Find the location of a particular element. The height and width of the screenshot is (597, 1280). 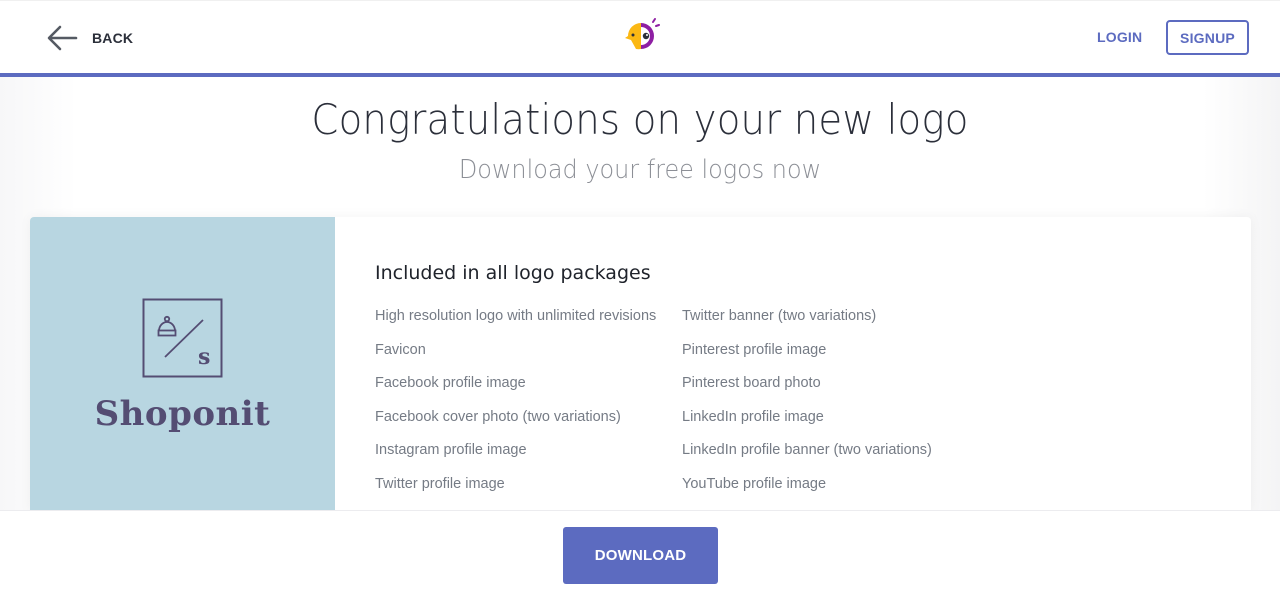

feature-item: Twitter profile image is located at coordinates (440, 483).